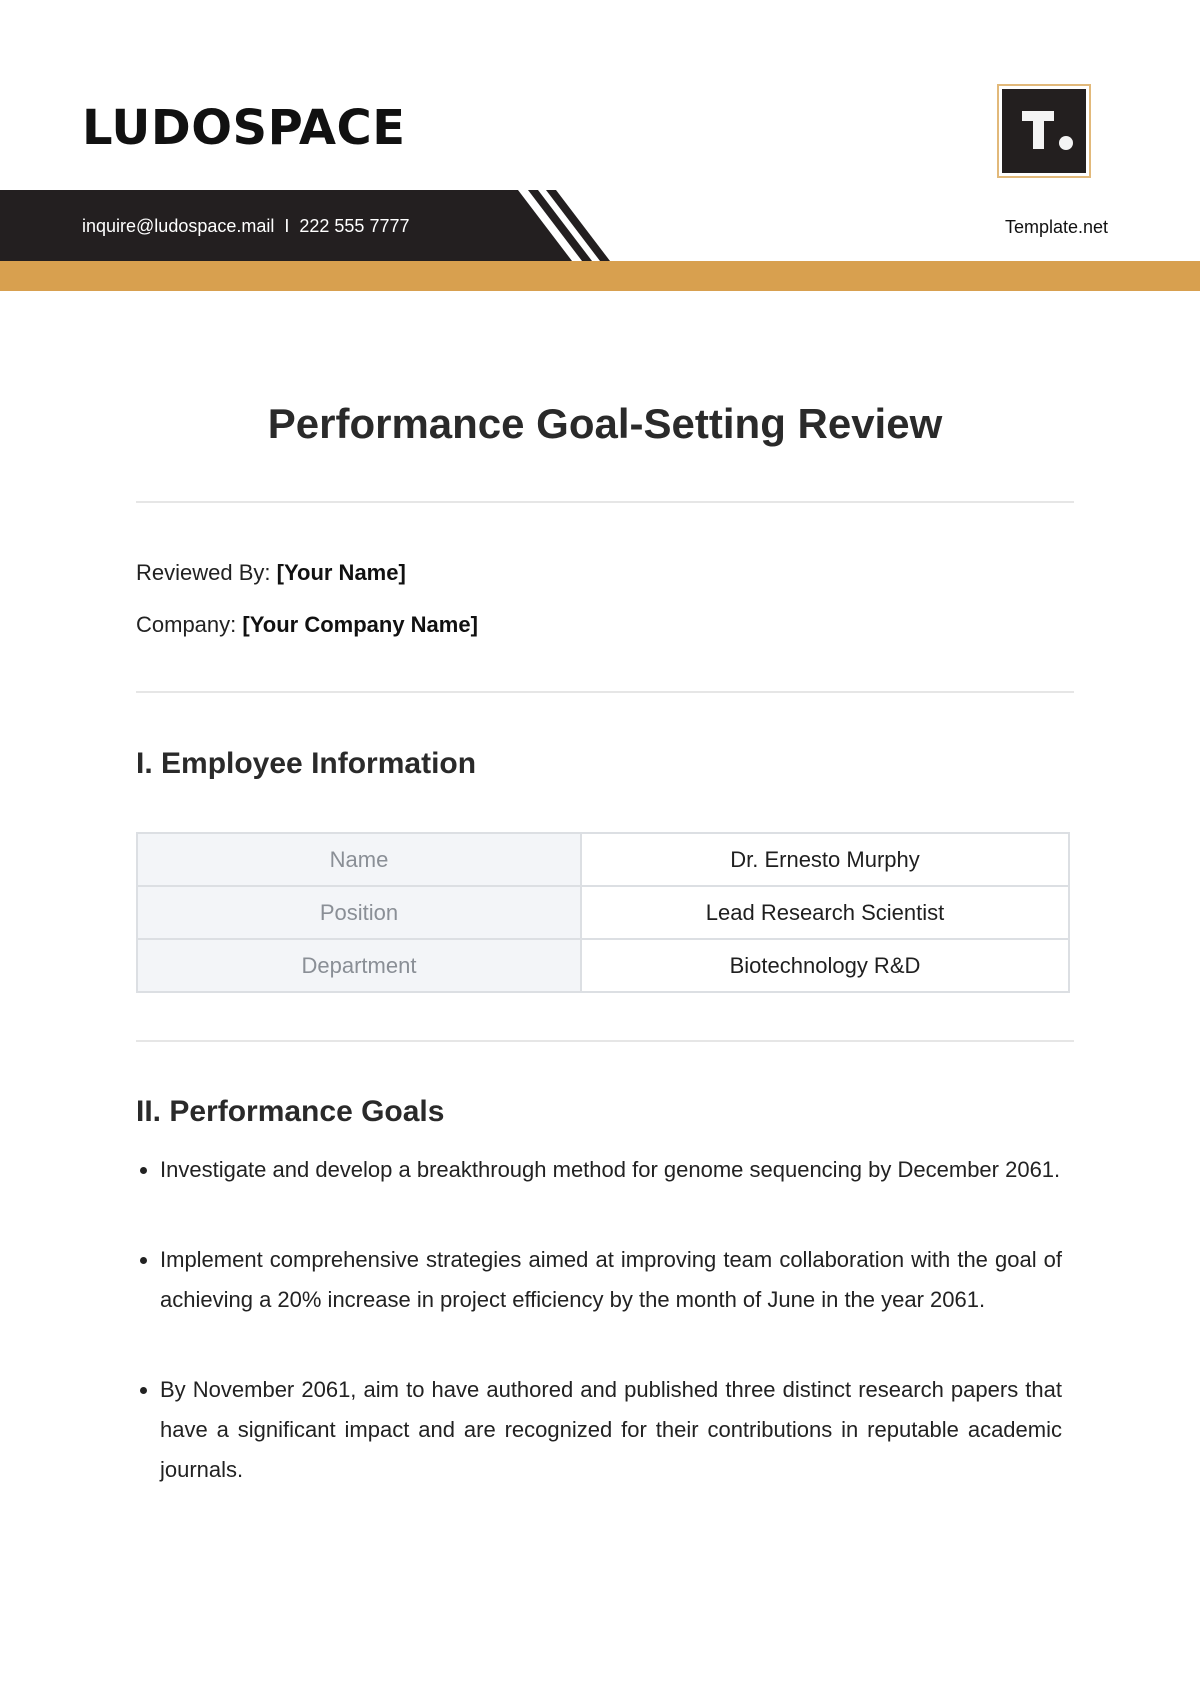 This screenshot has width=1200, height=1696. Describe the element at coordinates (360, 624) in the screenshot. I see `company-value: [Your Company Name]` at that location.